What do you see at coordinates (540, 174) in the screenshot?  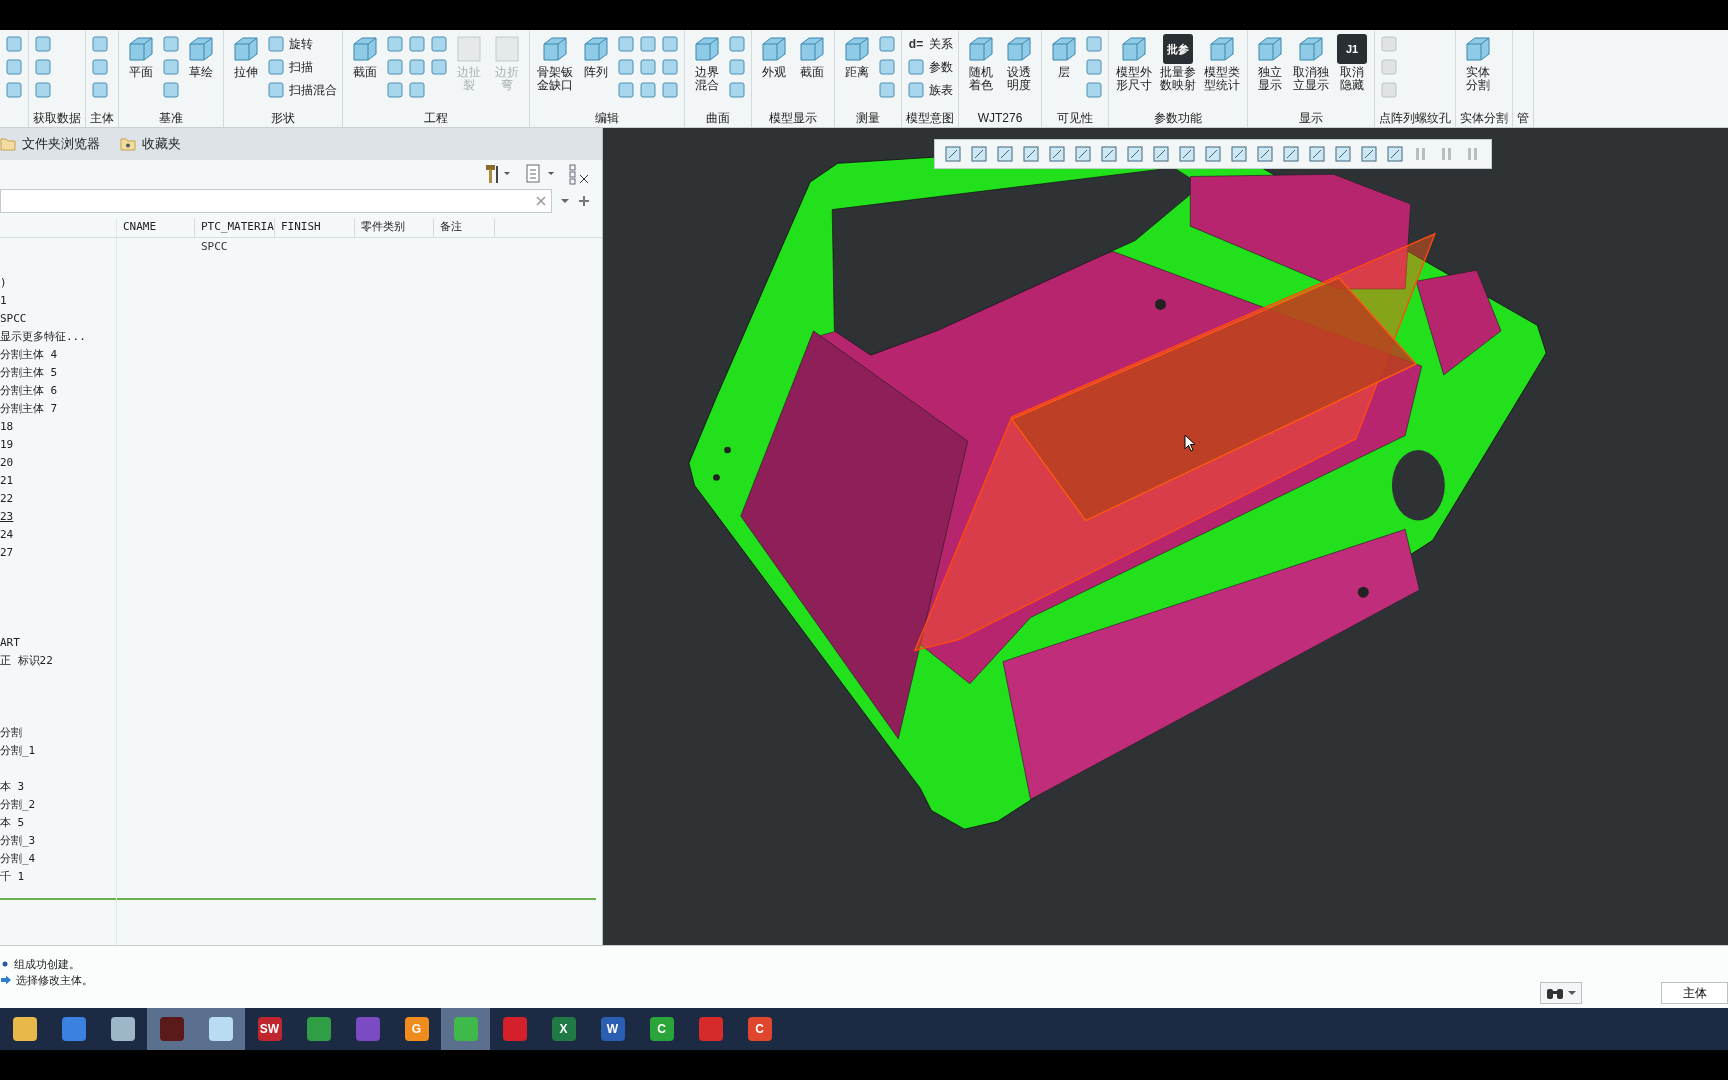 I see `list-settings-icon` at bounding box center [540, 174].